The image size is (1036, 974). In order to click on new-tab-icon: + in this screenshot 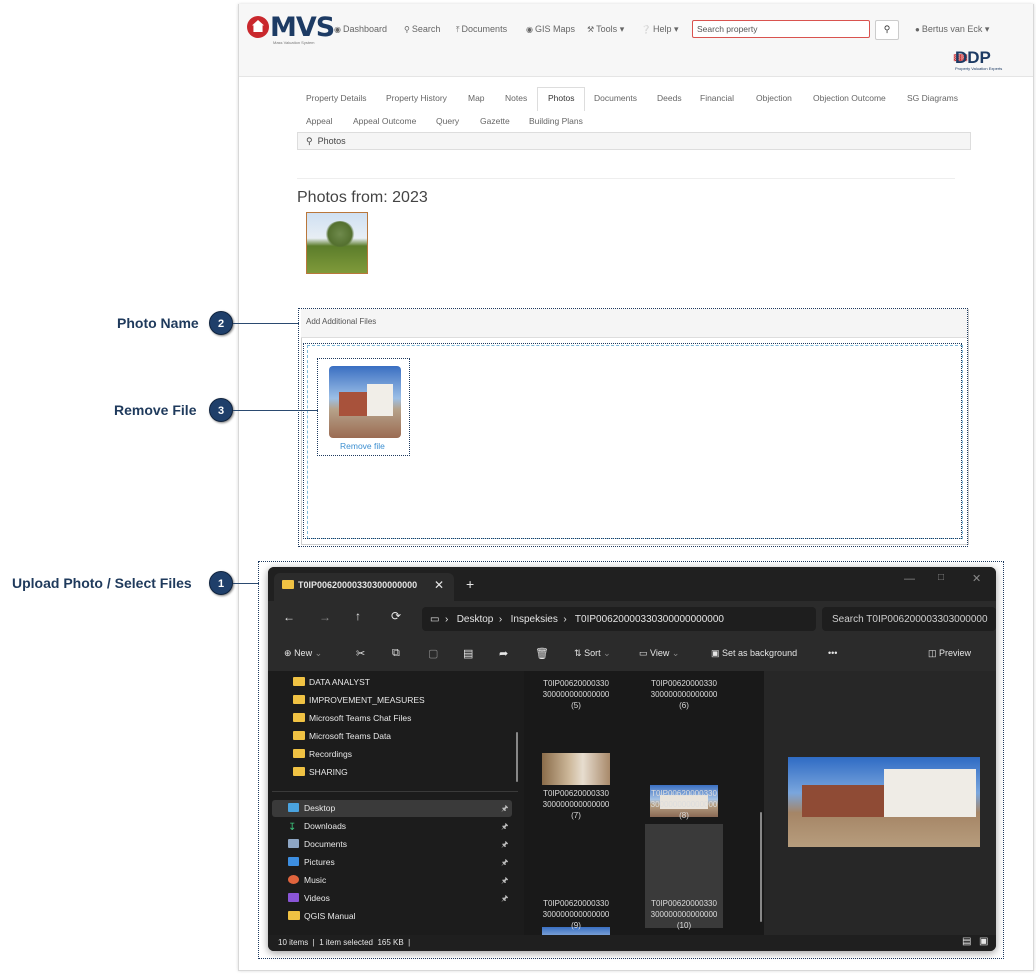, I will do `click(470, 584)`.